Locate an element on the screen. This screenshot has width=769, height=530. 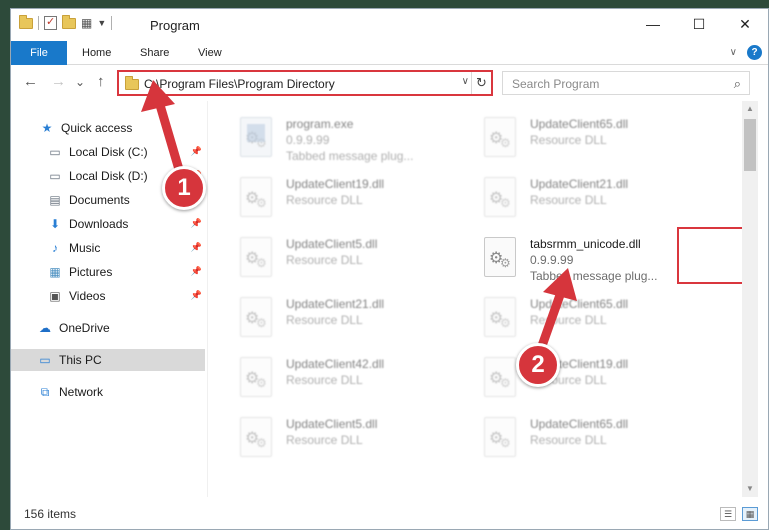
close-button: ✕ is located at coordinates (745, 24).